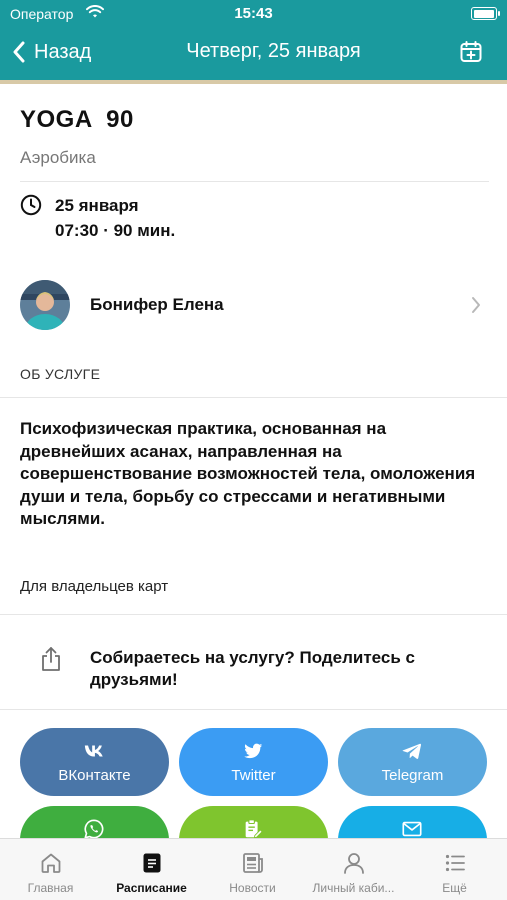  I want to click on tab-news-label: Новости, so click(252, 888).